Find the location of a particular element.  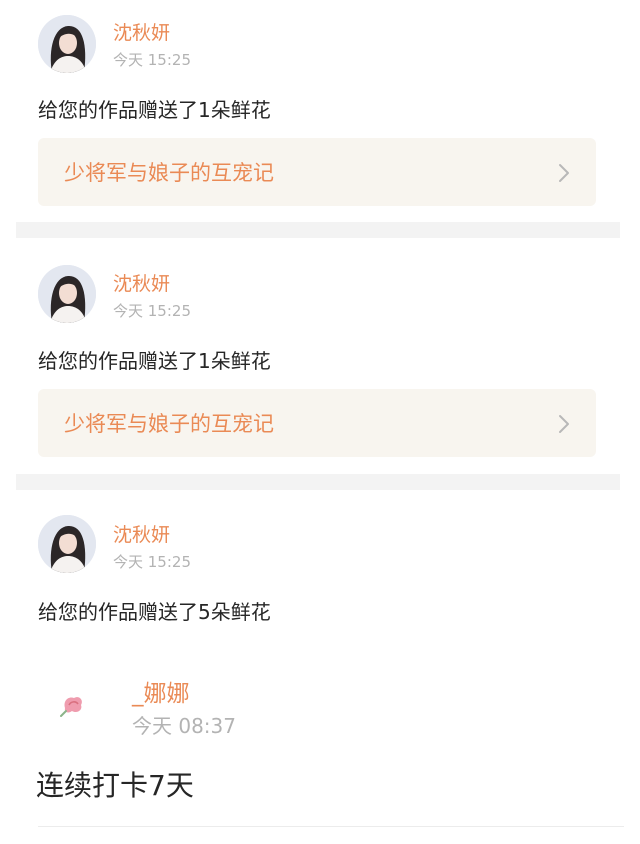

gift-message: 给您的作品赠送了5朵鲜花 is located at coordinates (154, 612).